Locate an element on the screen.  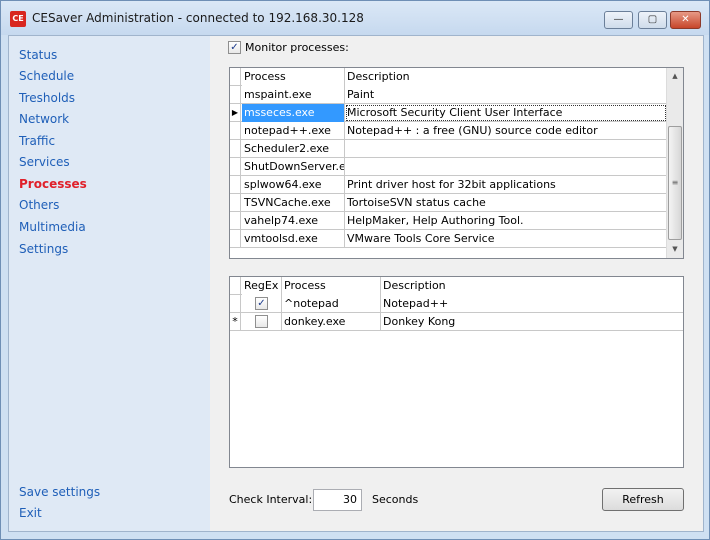
rule-grid-header: RegEx Process Description is located at coordinates (456, 286).